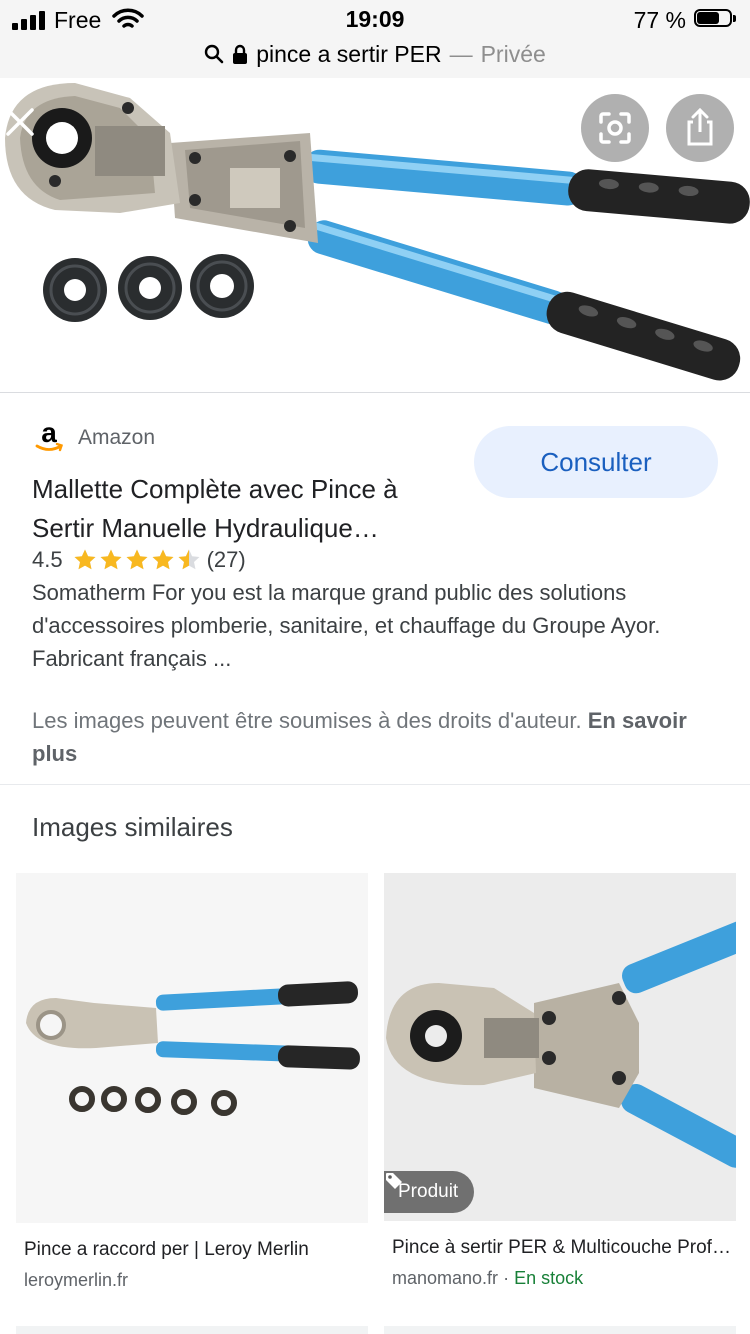 This screenshot has height=1334, width=750. I want to click on similar-image-domain: manomano.fr · En stock, so click(560, 1278).